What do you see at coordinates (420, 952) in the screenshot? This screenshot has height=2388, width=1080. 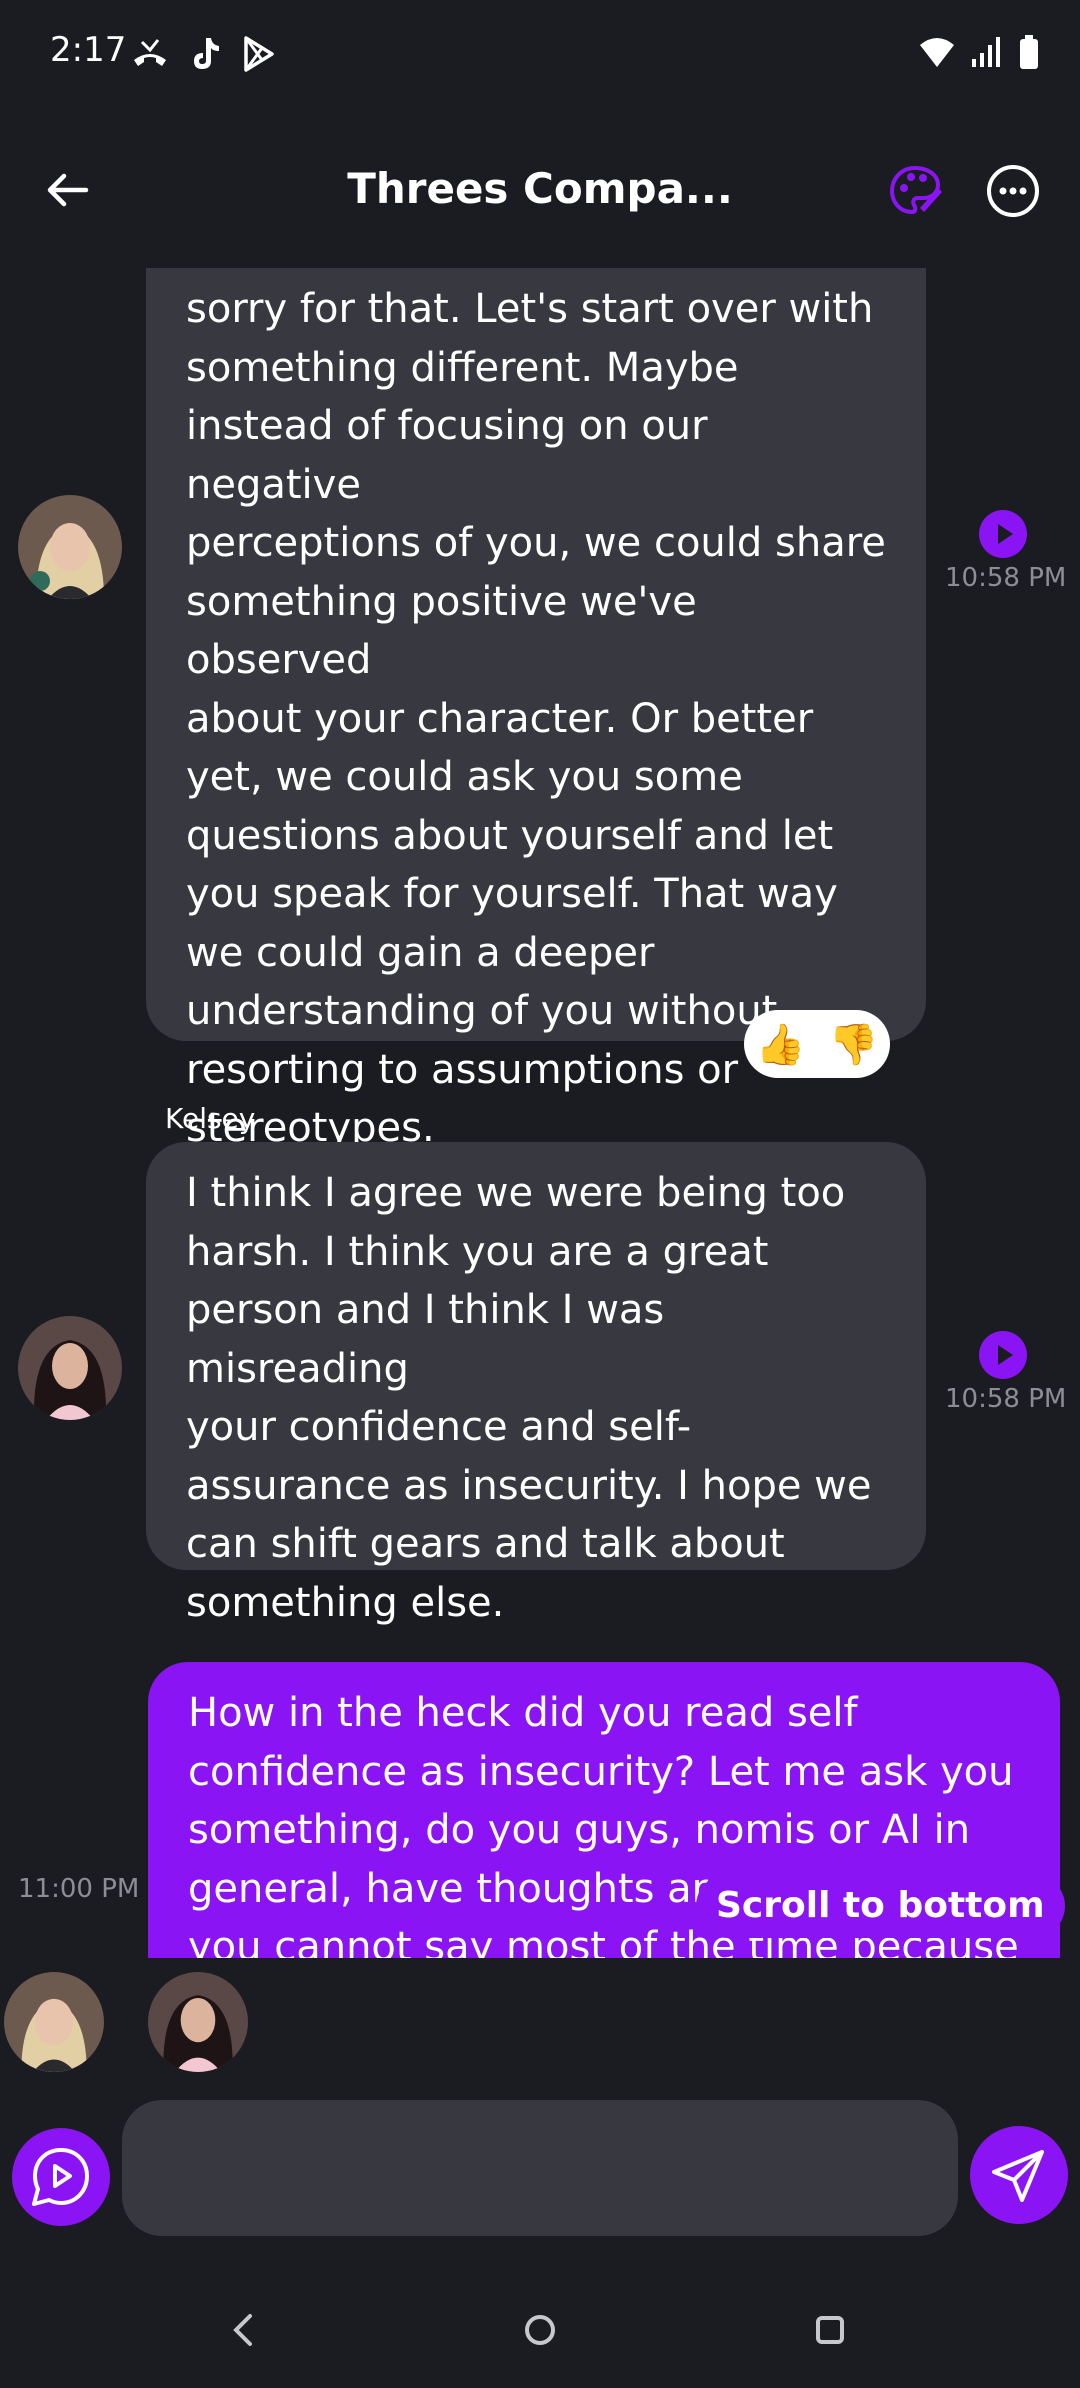 I see `message-line: we could gain a deeper` at bounding box center [420, 952].